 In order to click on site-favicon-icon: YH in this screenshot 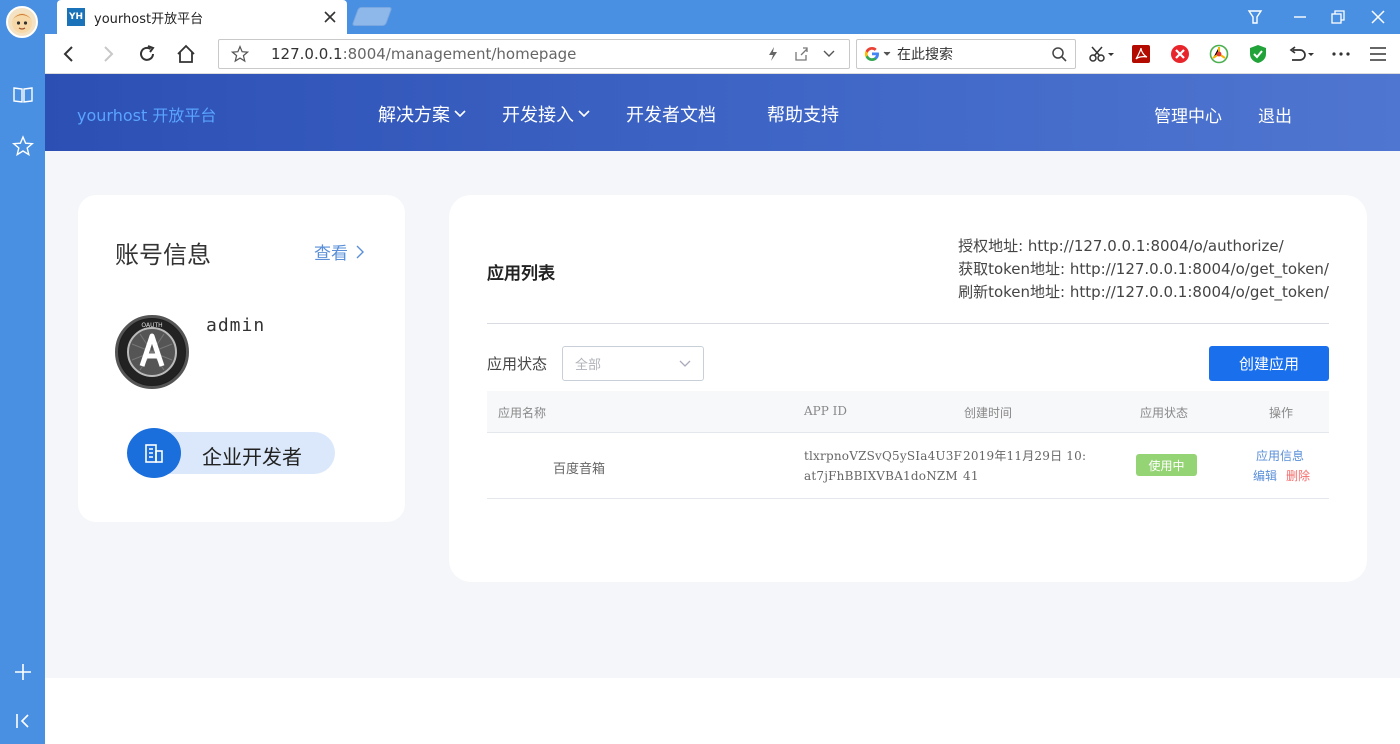, I will do `click(76, 17)`.